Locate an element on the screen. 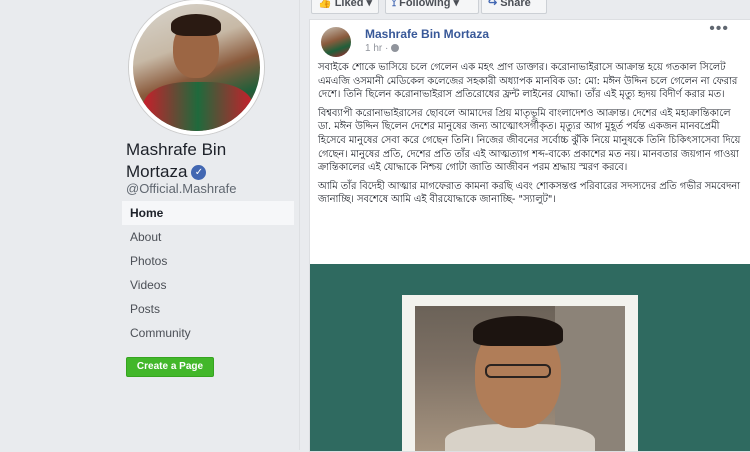 Image resolution: width=750 pixels, height=452 pixels. divider is located at coordinates (299, 225).